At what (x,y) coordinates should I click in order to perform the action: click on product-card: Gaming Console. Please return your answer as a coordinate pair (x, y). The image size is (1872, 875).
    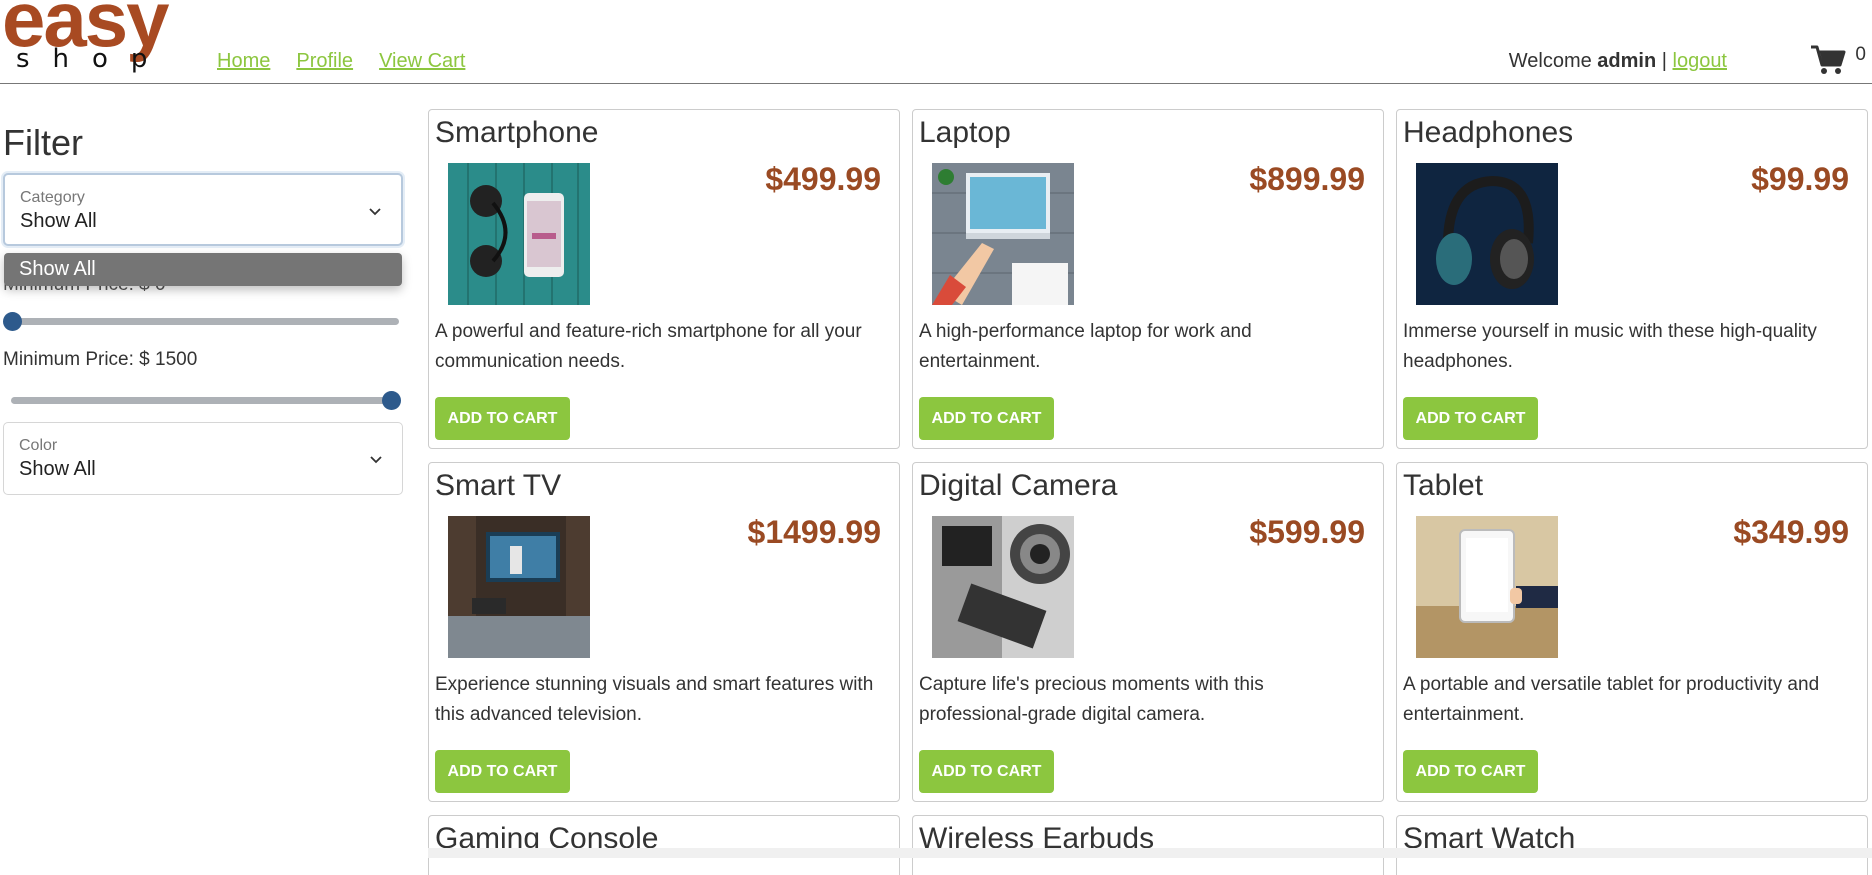
    Looking at the image, I should click on (664, 845).